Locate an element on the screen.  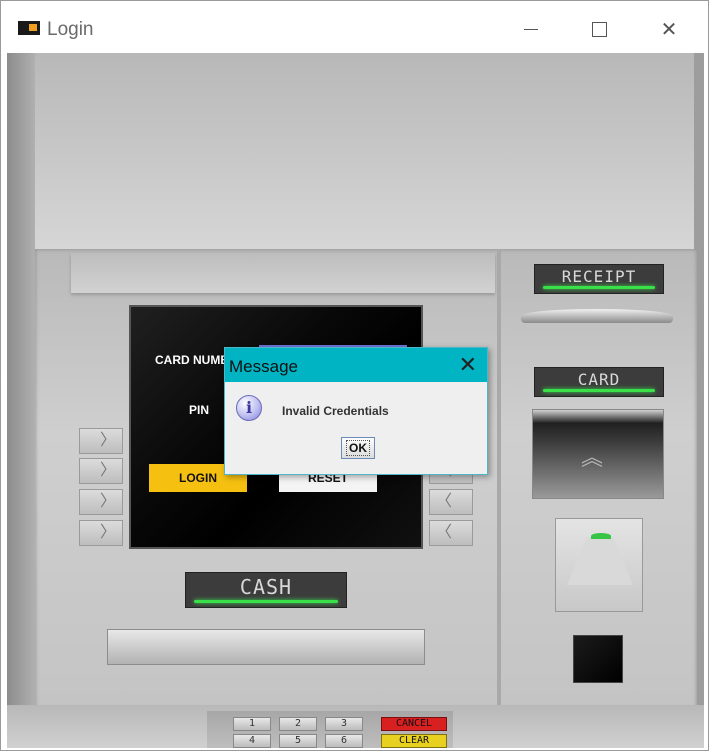
key-1: 1 is located at coordinates (252, 724).